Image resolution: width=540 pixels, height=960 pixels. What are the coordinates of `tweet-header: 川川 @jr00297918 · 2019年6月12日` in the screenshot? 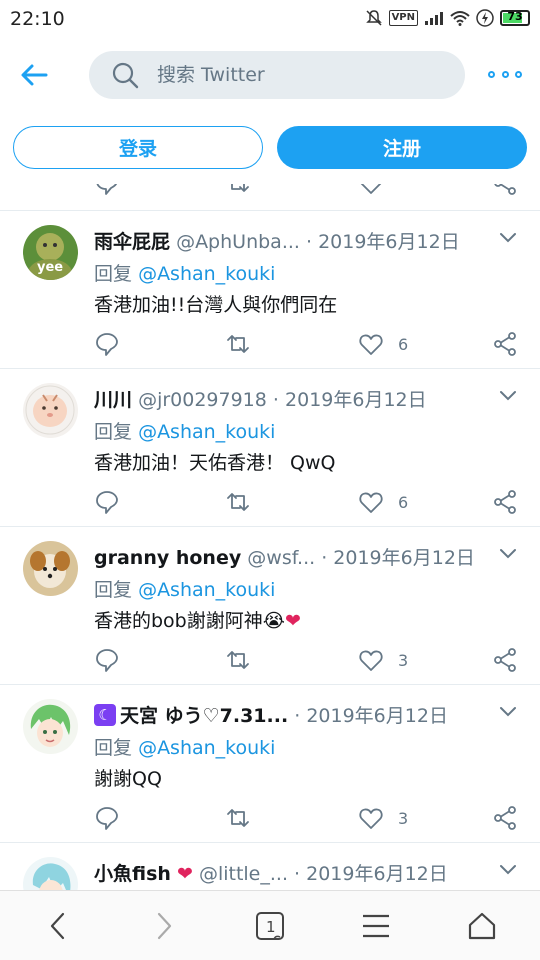 It's located at (284, 398).